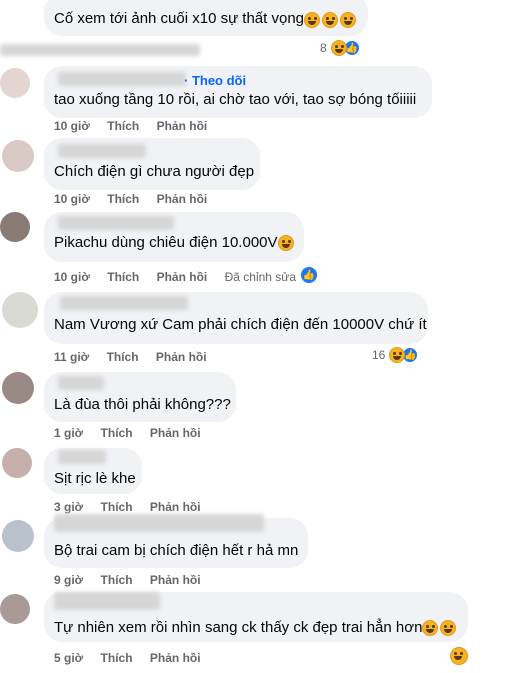 This screenshot has width=518, height=673. I want to click on comment-actions: 10 giờ Thích Phản hồi Đã chỉnh sửa, so click(175, 277).